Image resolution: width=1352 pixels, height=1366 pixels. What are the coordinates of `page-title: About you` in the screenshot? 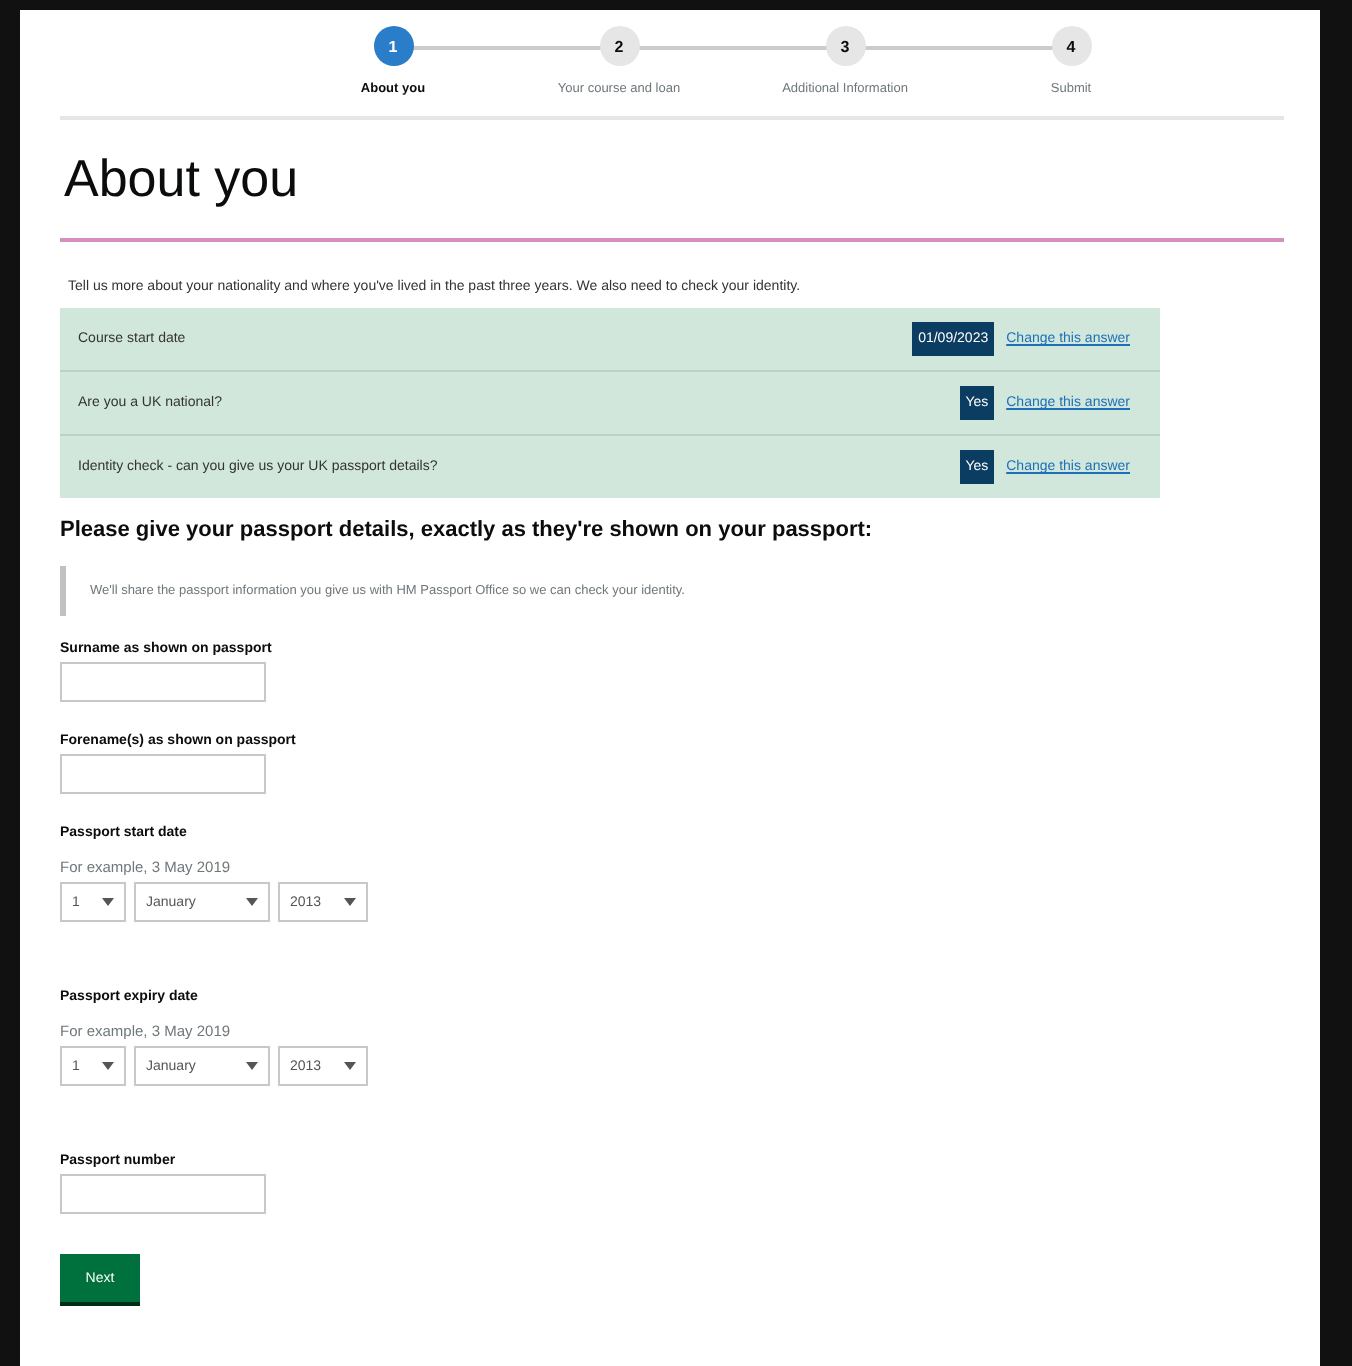 It's located at (672, 181).